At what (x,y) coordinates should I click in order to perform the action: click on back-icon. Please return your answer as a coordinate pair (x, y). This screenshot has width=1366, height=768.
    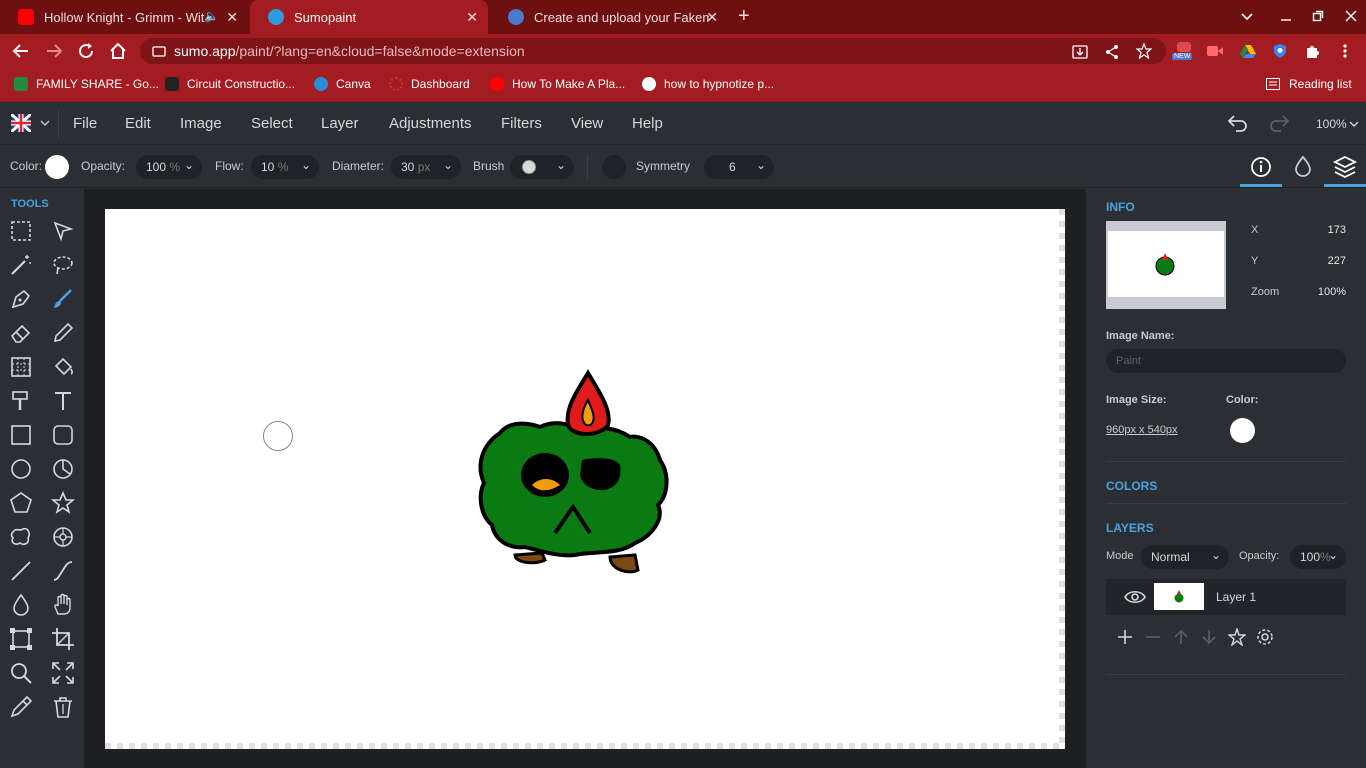
    Looking at the image, I should click on (21, 51).